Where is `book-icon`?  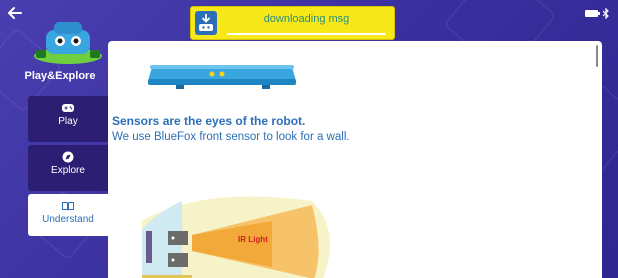
book-icon is located at coordinates (68, 206).